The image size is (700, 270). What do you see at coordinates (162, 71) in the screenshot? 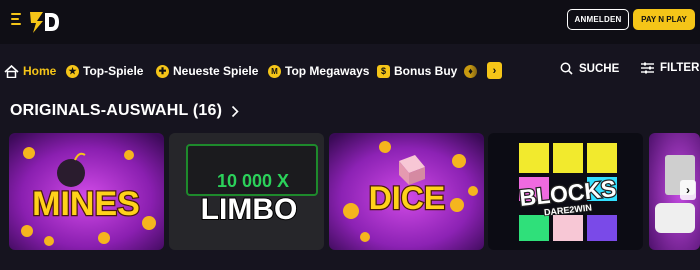
I see `new-icon: ✚` at bounding box center [162, 71].